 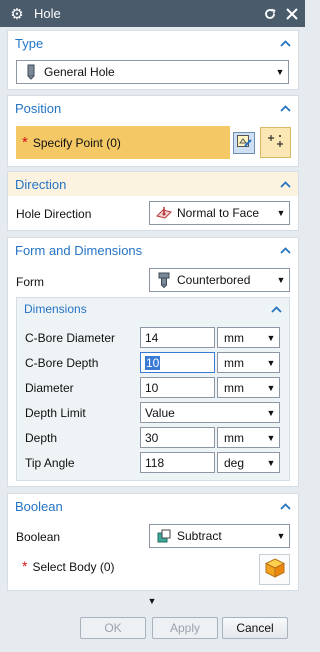 I want to click on c-bore-diameter-label: C-Bore Diameter, so click(x=70, y=338).